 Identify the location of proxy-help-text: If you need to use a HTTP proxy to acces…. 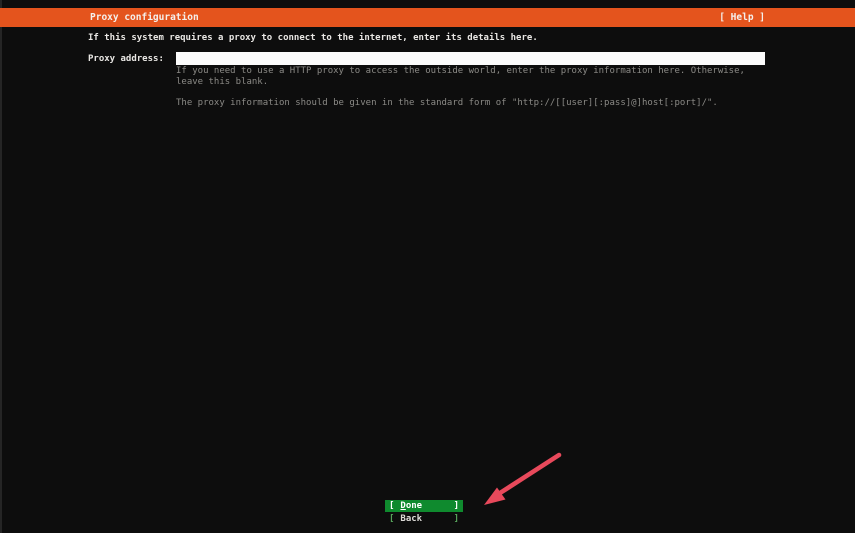
(460, 87).